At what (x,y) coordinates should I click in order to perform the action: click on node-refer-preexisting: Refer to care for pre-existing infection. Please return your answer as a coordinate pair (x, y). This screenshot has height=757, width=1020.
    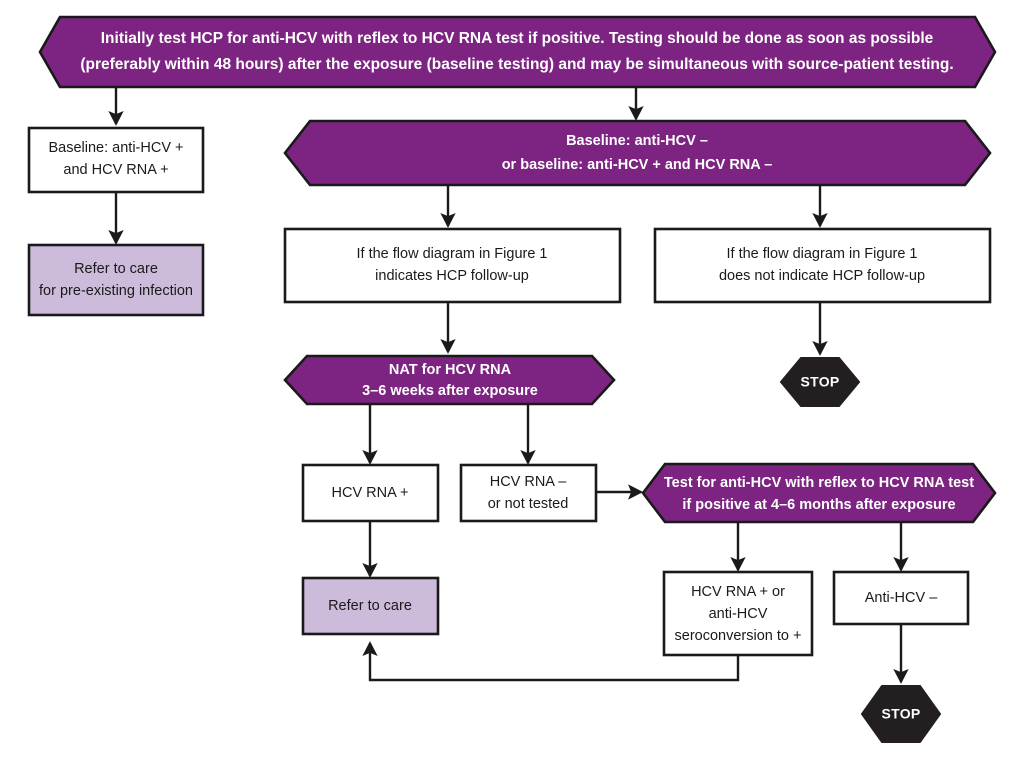
    Looking at the image, I should click on (116, 280).